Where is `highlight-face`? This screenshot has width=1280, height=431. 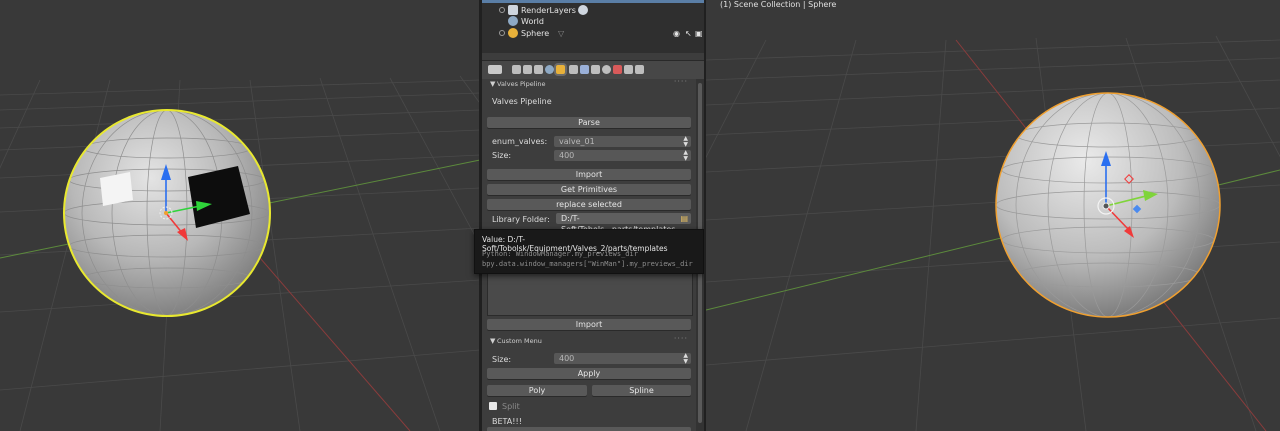
highlight-face is located at coordinates (116, 189).